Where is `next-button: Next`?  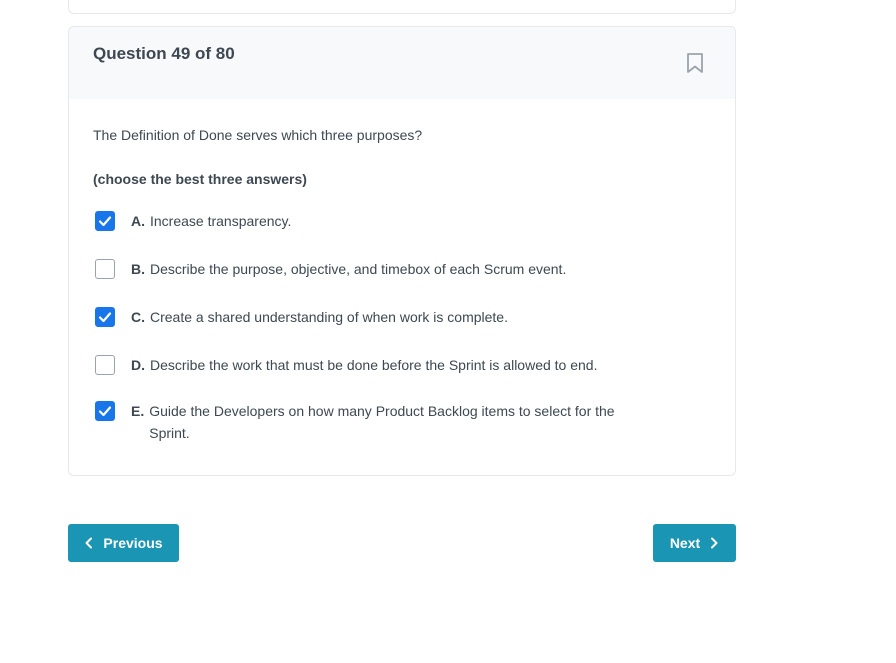 next-button: Next is located at coordinates (694, 543).